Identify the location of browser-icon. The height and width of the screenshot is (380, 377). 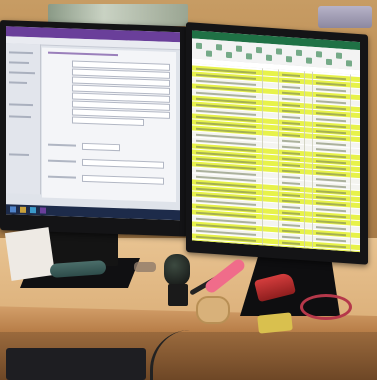
(33, 210).